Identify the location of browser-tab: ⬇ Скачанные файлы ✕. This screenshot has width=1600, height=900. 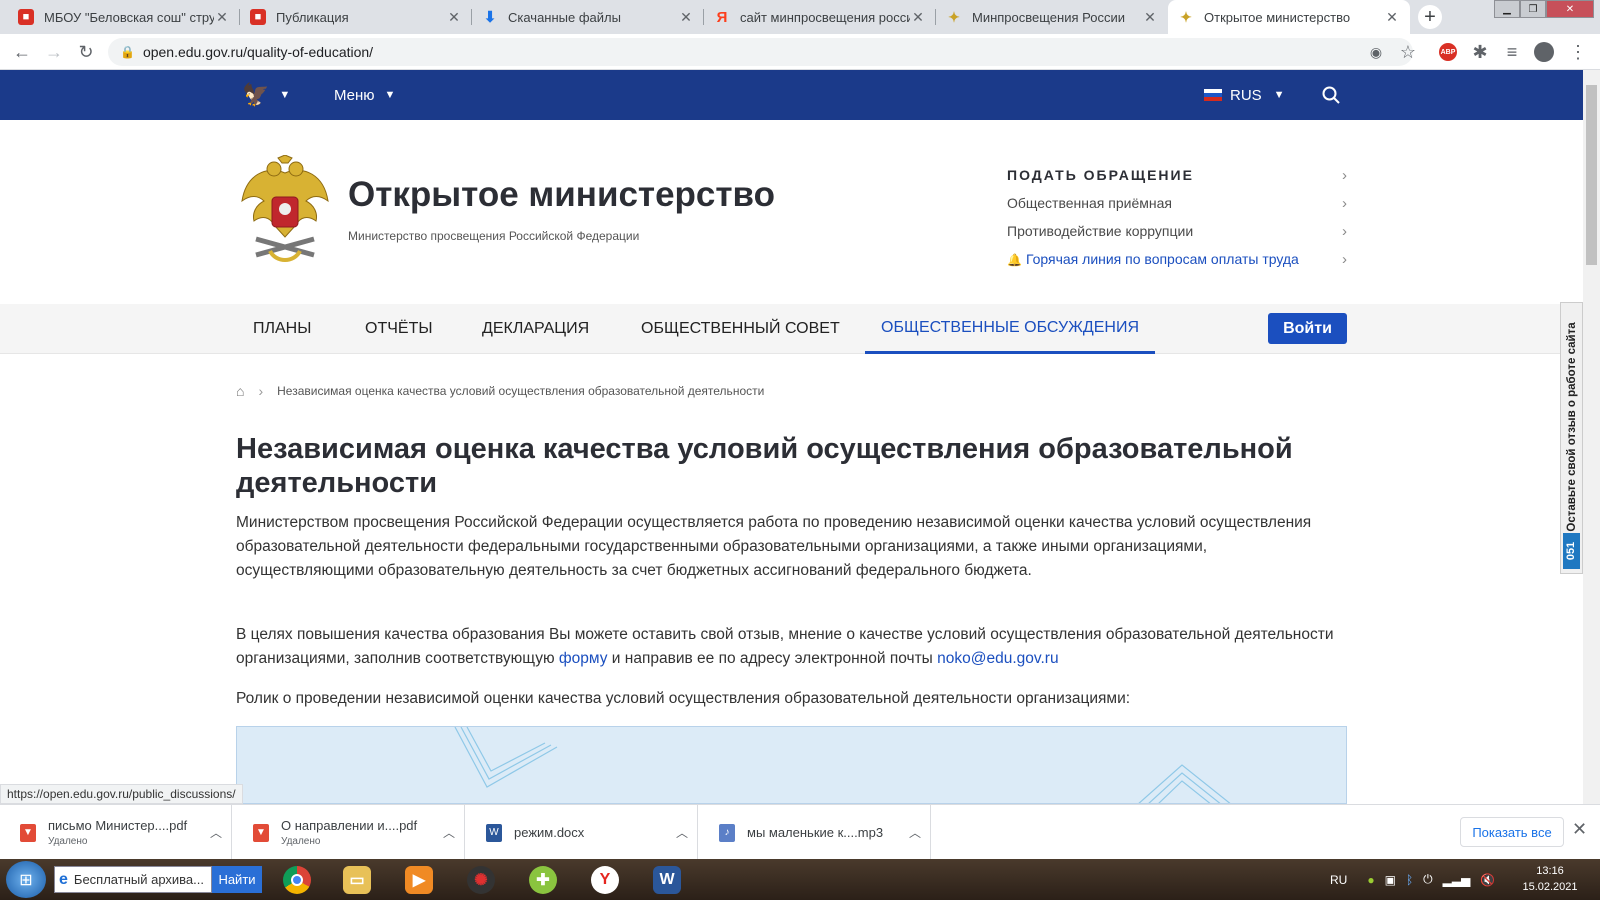
(588, 17).